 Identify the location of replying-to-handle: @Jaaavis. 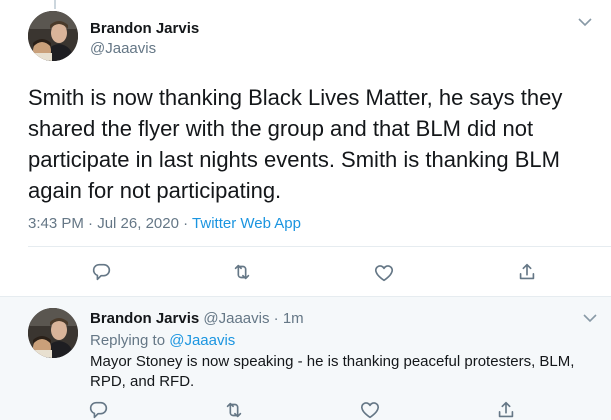
(202, 340).